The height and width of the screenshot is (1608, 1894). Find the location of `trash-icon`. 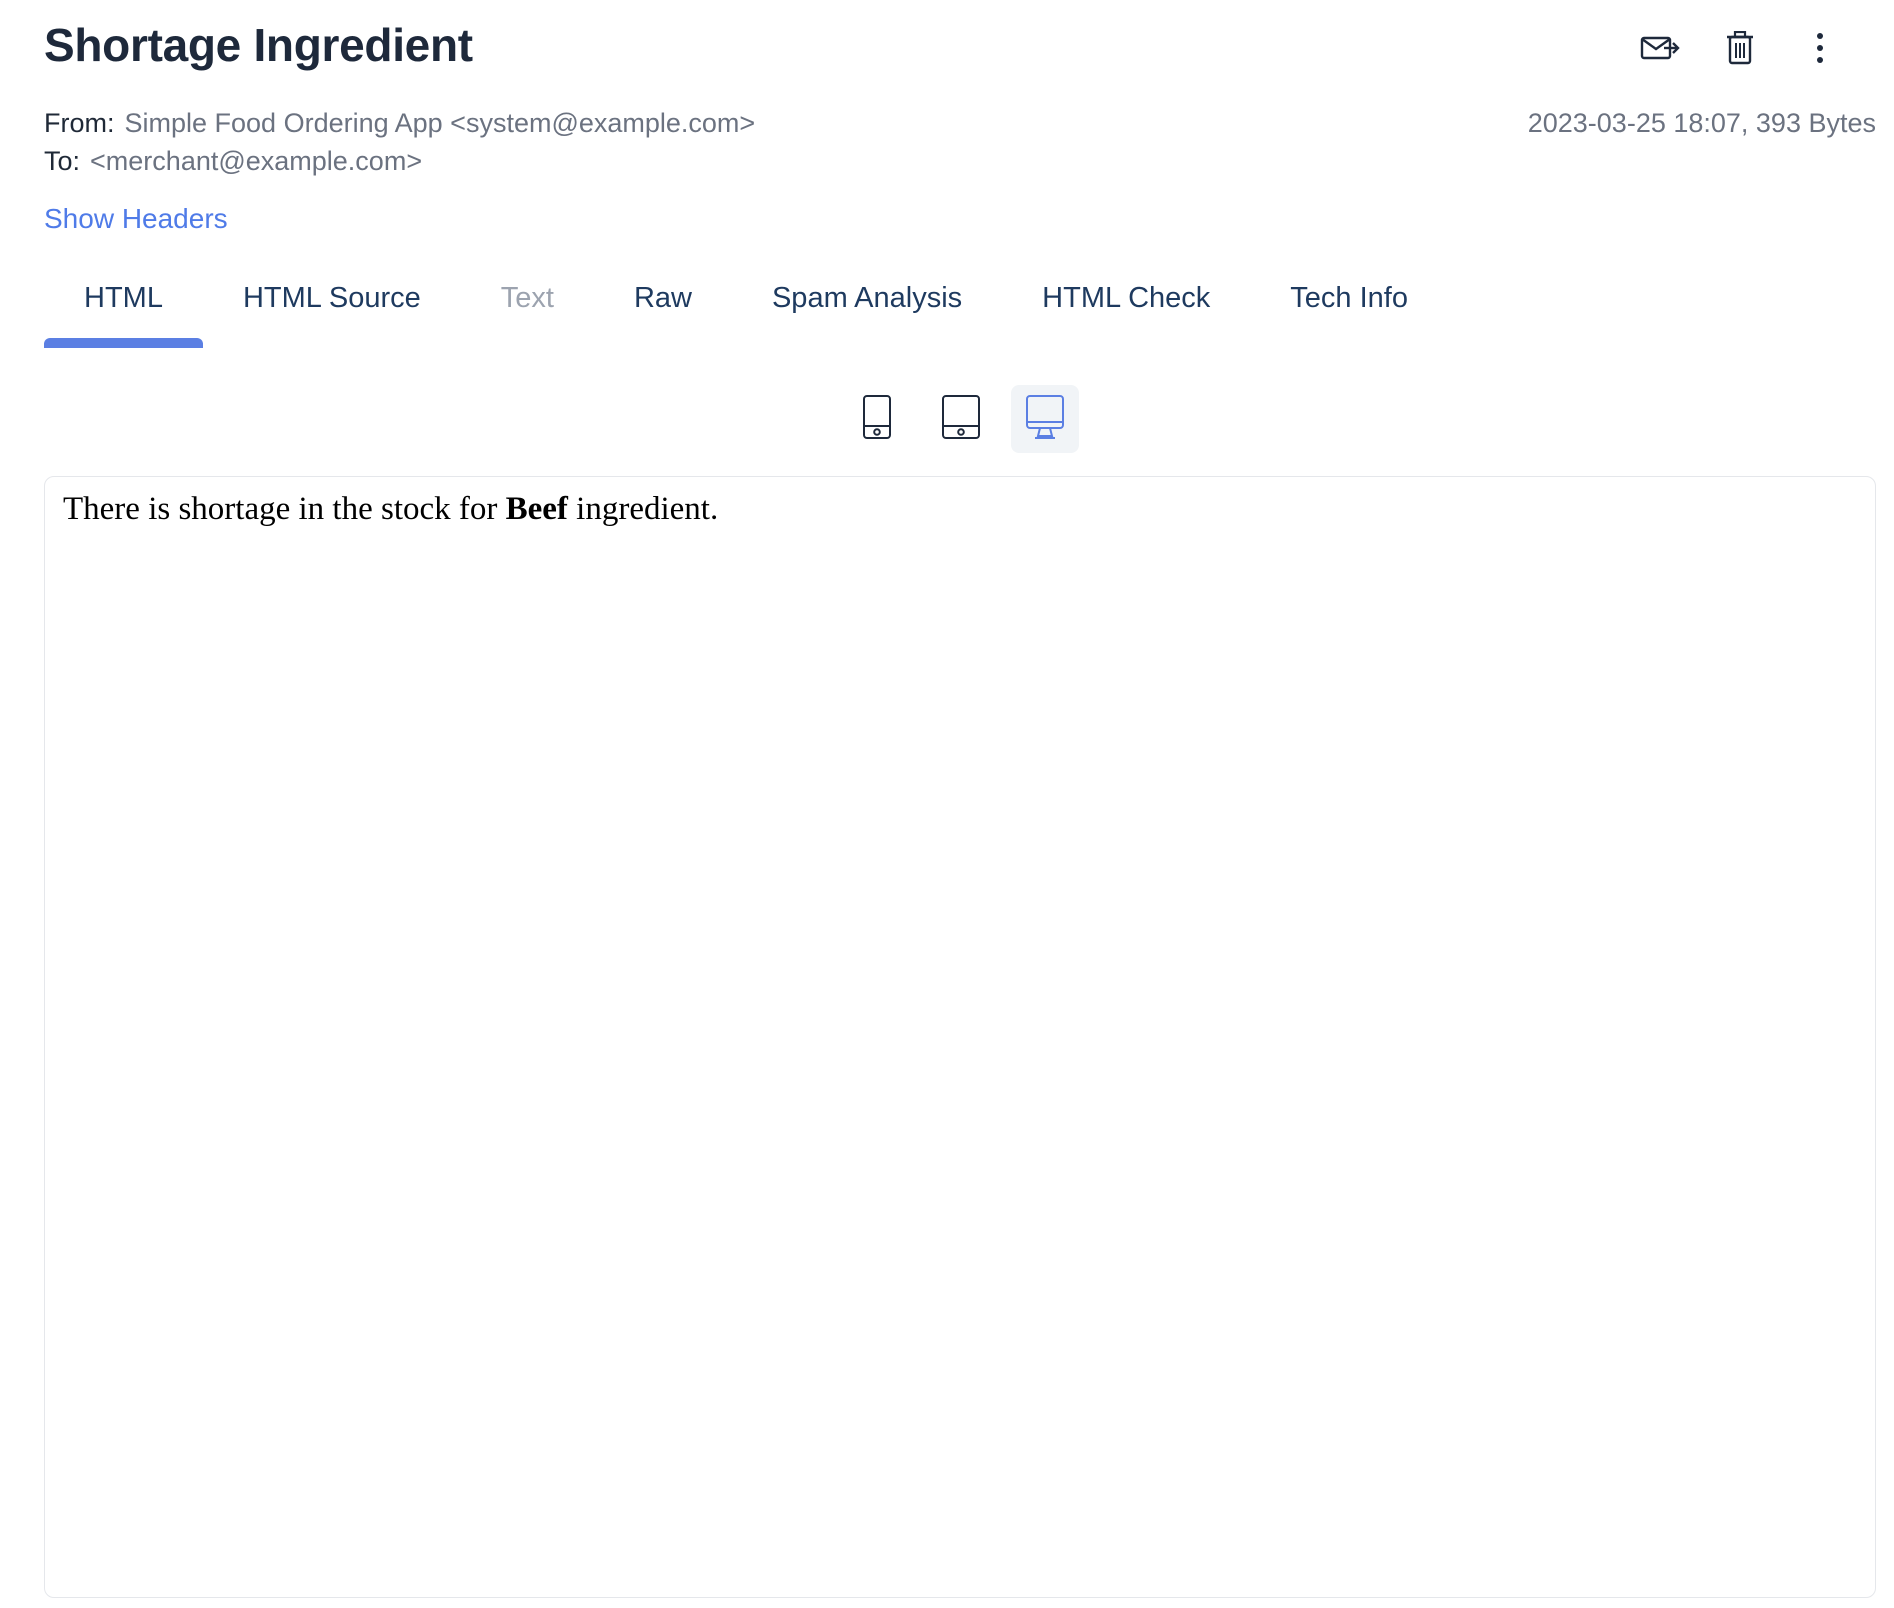

trash-icon is located at coordinates (1740, 48).